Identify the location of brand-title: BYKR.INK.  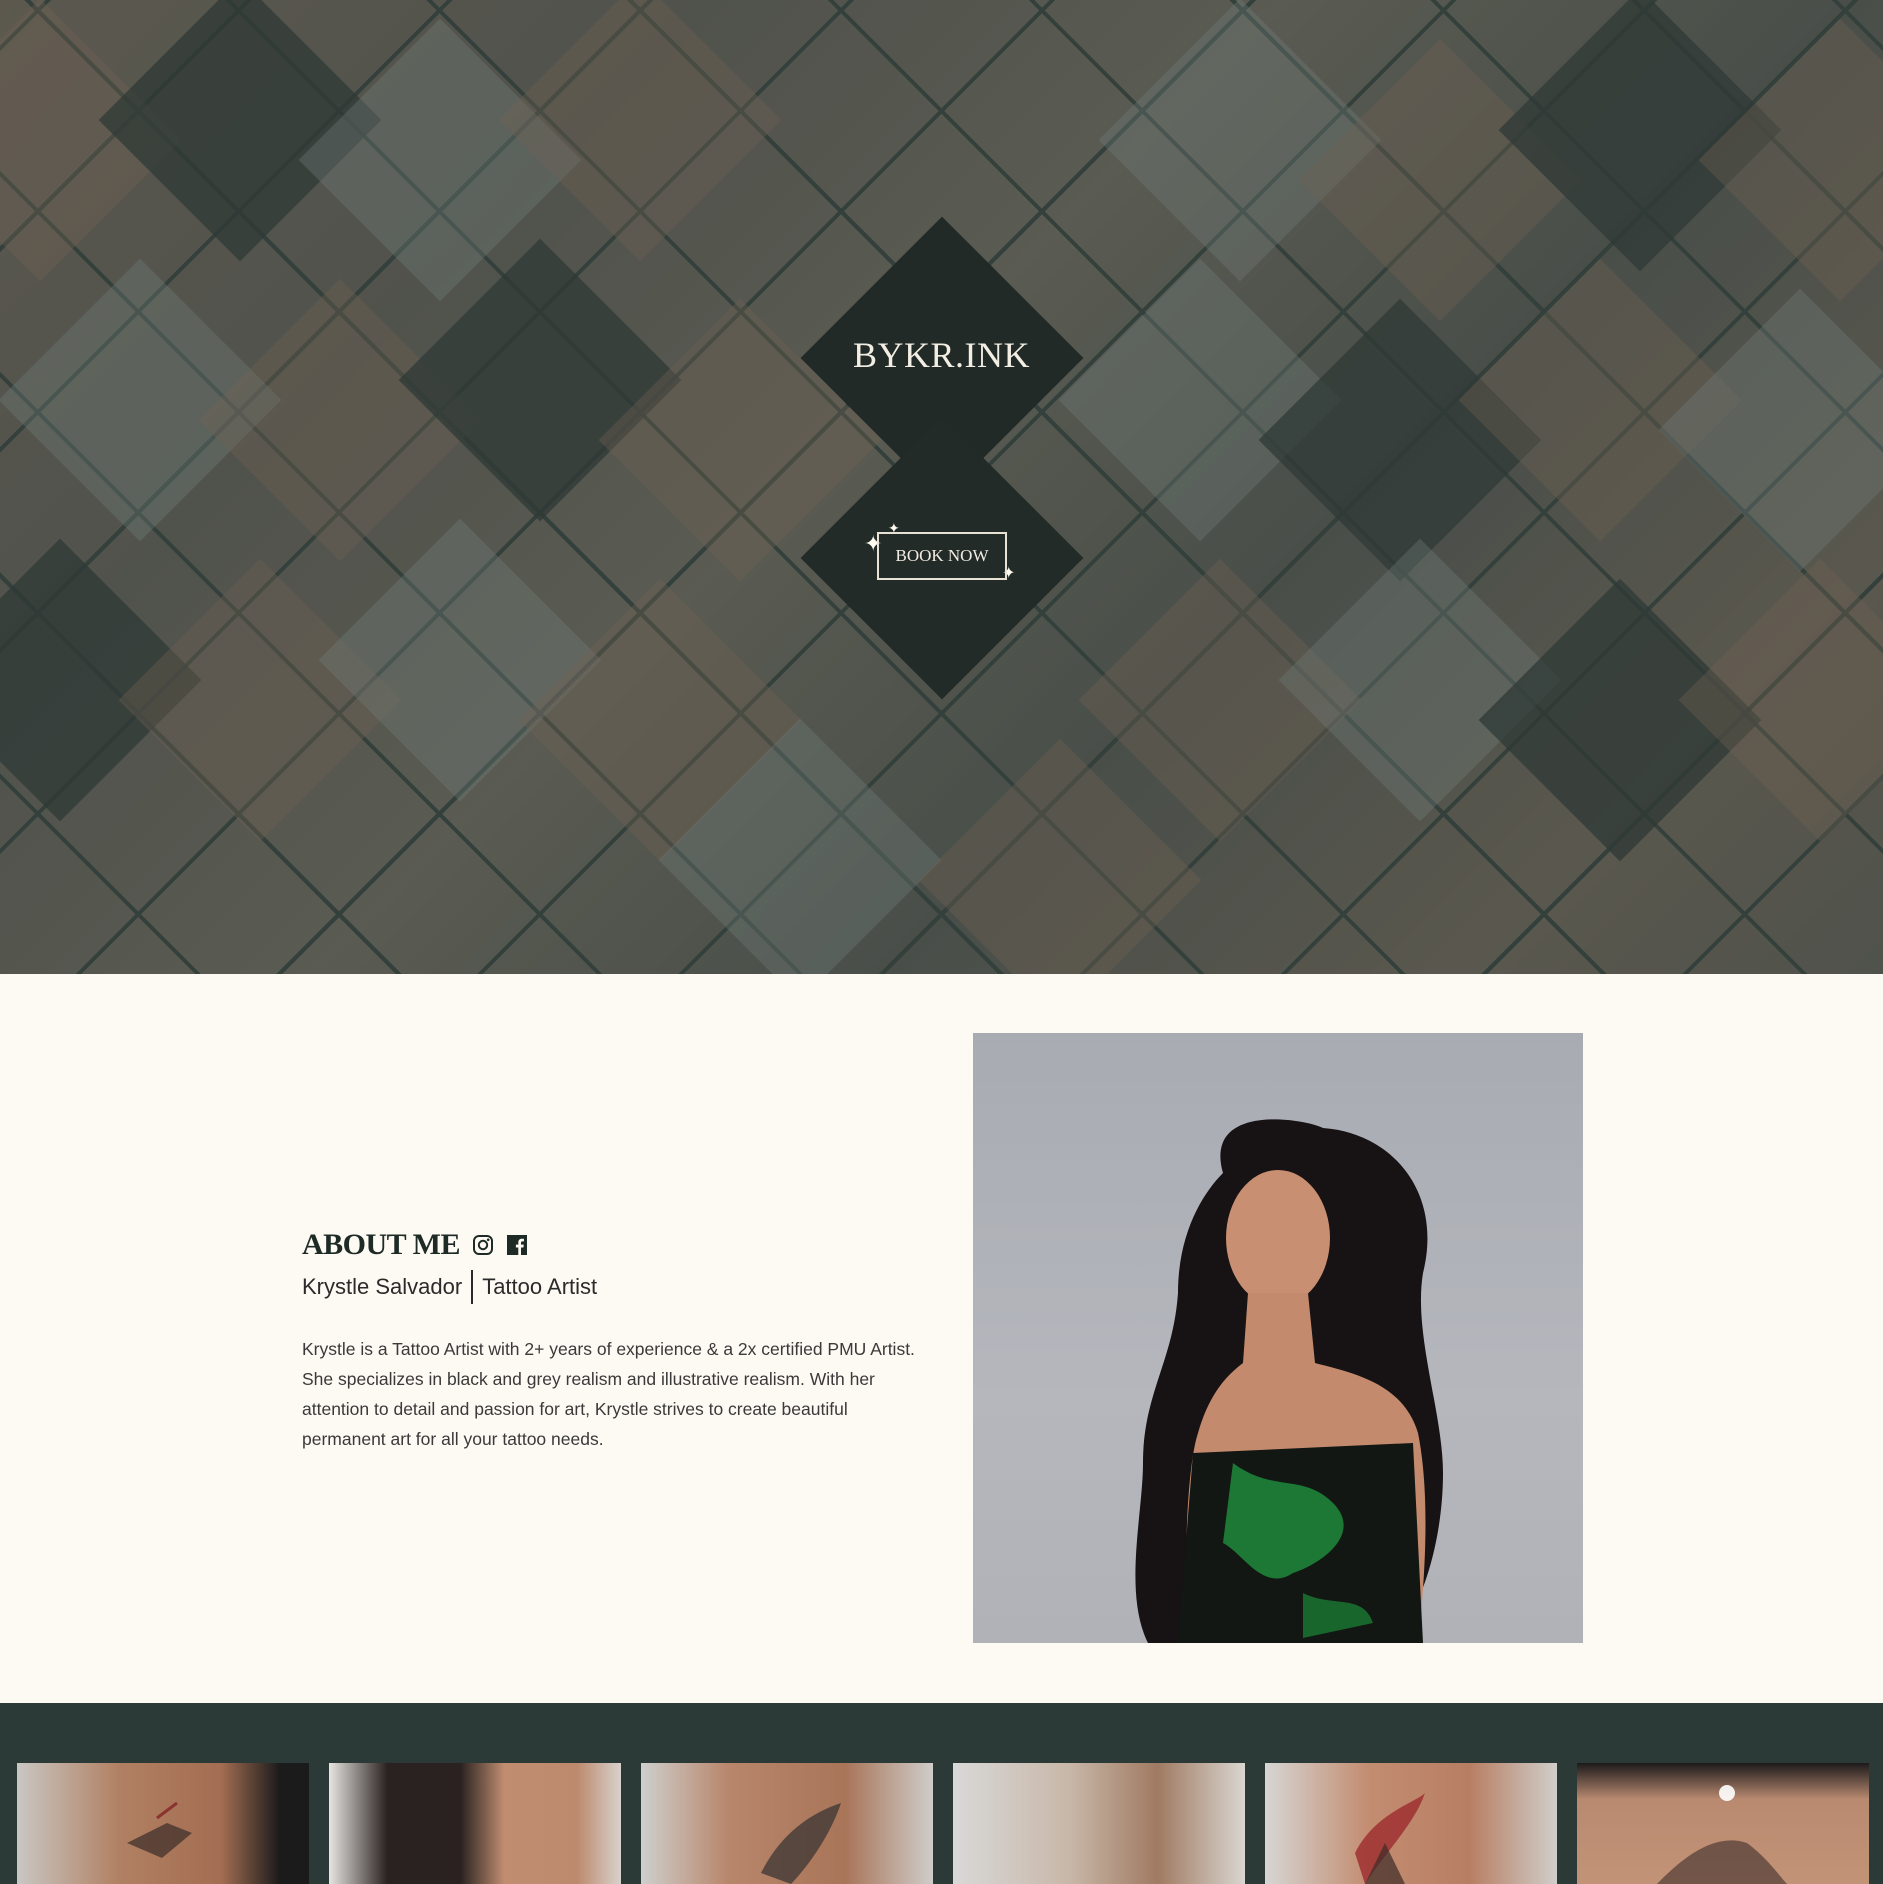
(941, 355).